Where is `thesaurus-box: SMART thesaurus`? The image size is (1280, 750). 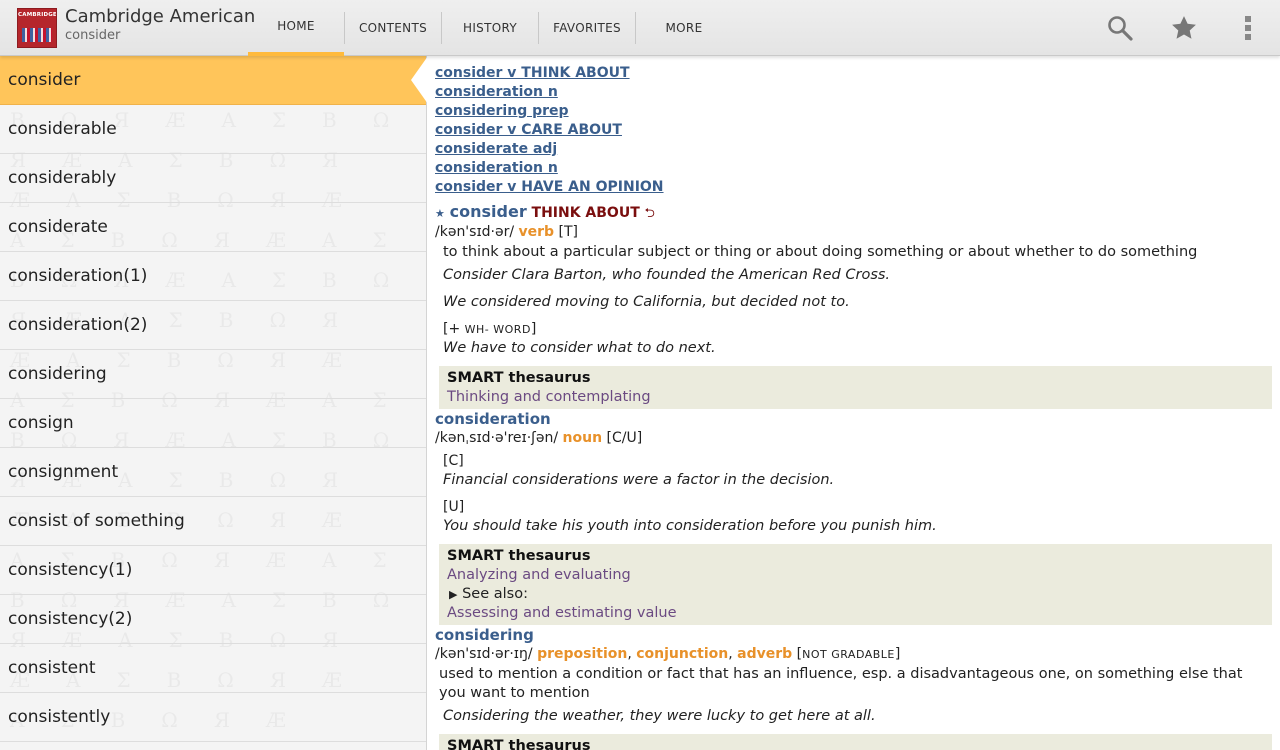 thesaurus-box: SMART thesaurus is located at coordinates (855, 742).